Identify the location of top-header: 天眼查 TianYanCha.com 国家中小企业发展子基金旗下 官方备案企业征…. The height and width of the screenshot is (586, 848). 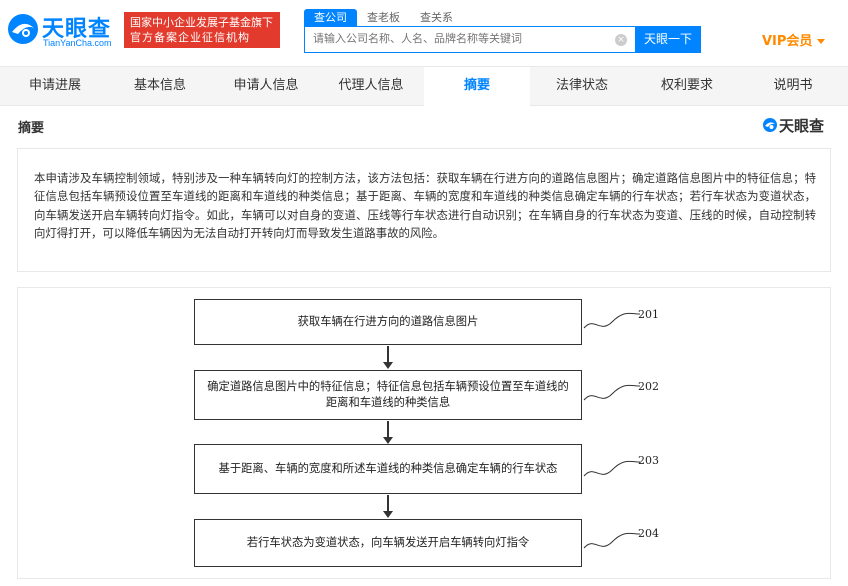
(424, 32).